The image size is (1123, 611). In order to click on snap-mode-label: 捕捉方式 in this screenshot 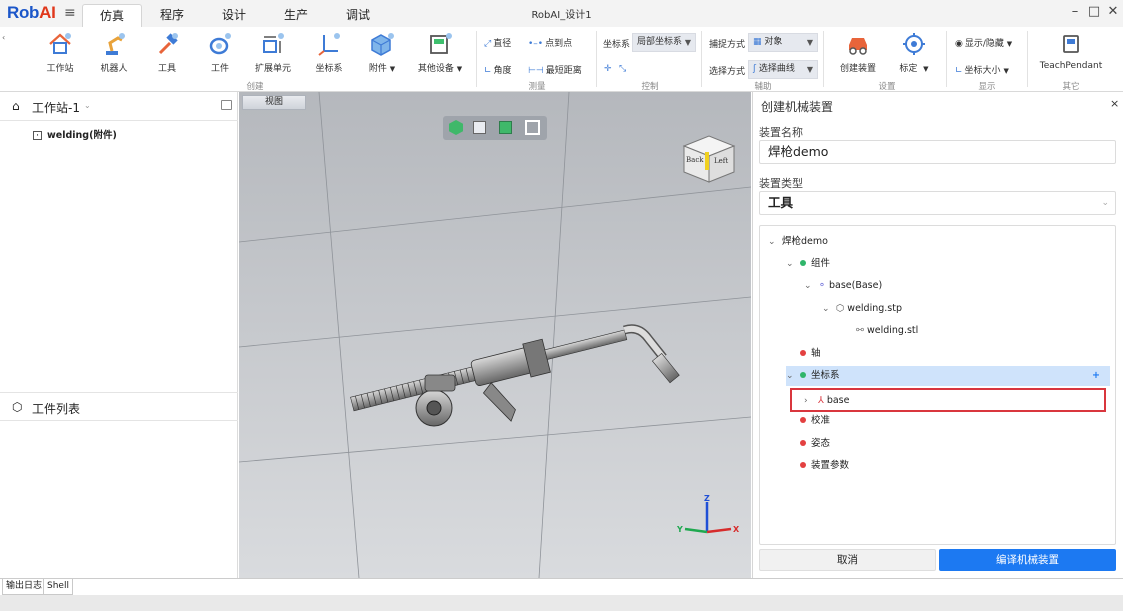, I will do `click(727, 45)`.